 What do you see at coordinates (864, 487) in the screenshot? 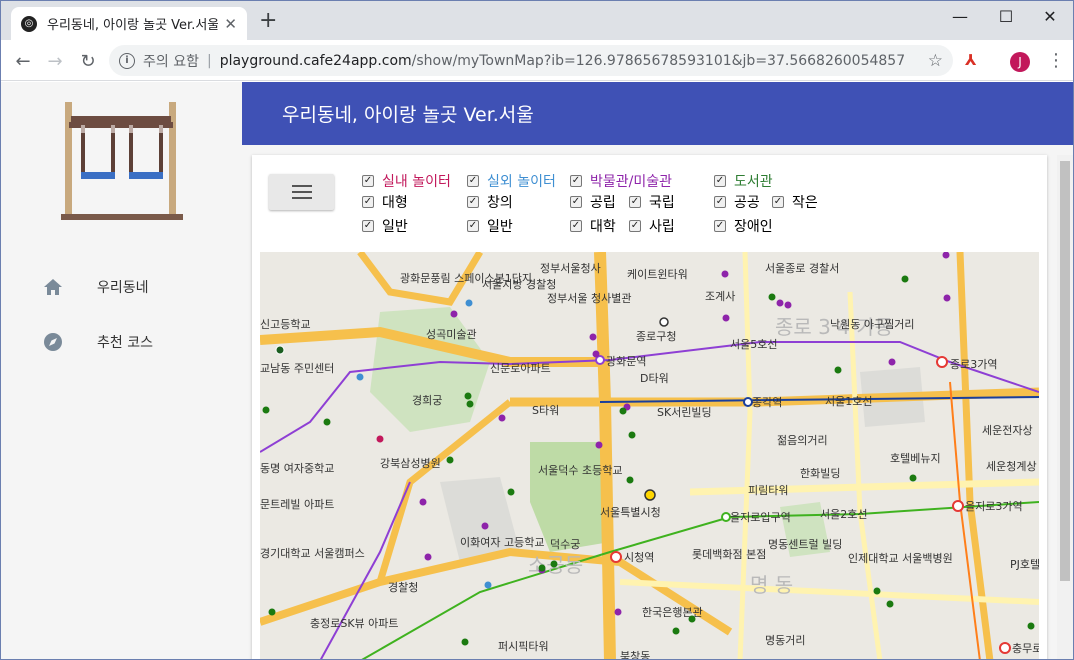
I see `road` at bounding box center [864, 487].